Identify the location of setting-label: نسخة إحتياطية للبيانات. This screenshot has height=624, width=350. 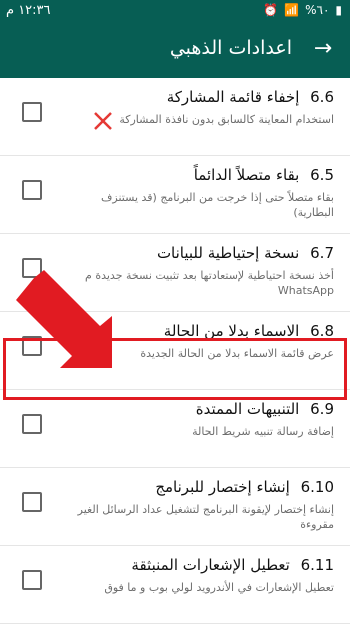
(228, 253).